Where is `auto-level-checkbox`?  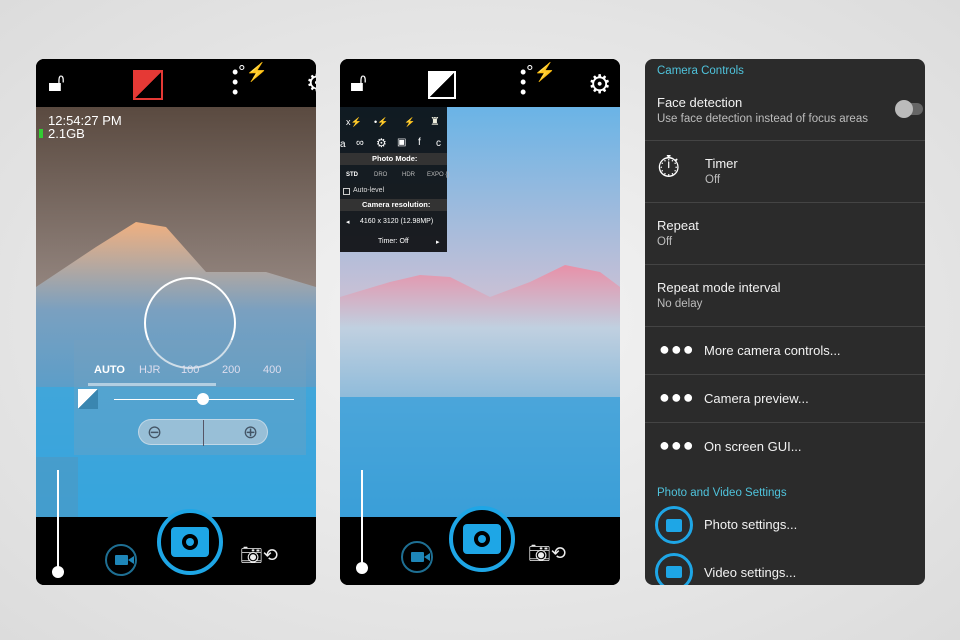
auto-level-checkbox is located at coordinates (346, 191).